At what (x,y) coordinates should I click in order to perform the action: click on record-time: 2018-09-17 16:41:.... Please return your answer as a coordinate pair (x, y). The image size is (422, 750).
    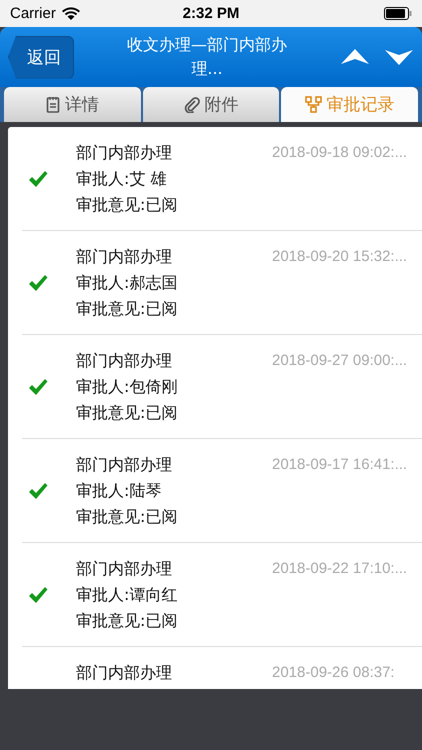
    Looking at the image, I should click on (340, 465).